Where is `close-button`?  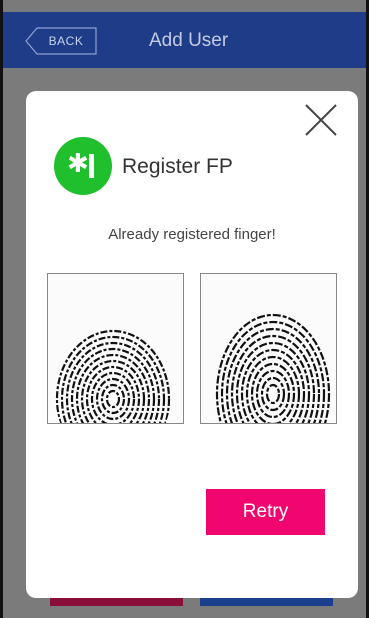
close-button is located at coordinates (321, 120).